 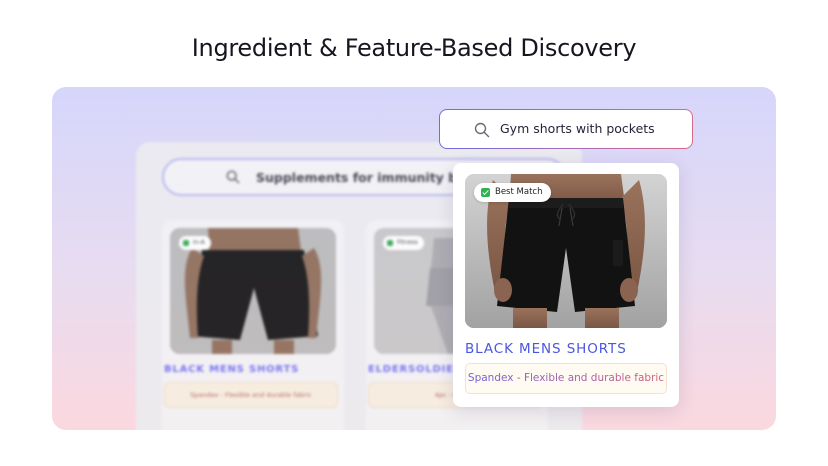 What do you see at coordinates (414, 48) in the screenshot?
I see `page-title: Ingredient & Feature-Based Discovery` at bounding box center [414, 48].